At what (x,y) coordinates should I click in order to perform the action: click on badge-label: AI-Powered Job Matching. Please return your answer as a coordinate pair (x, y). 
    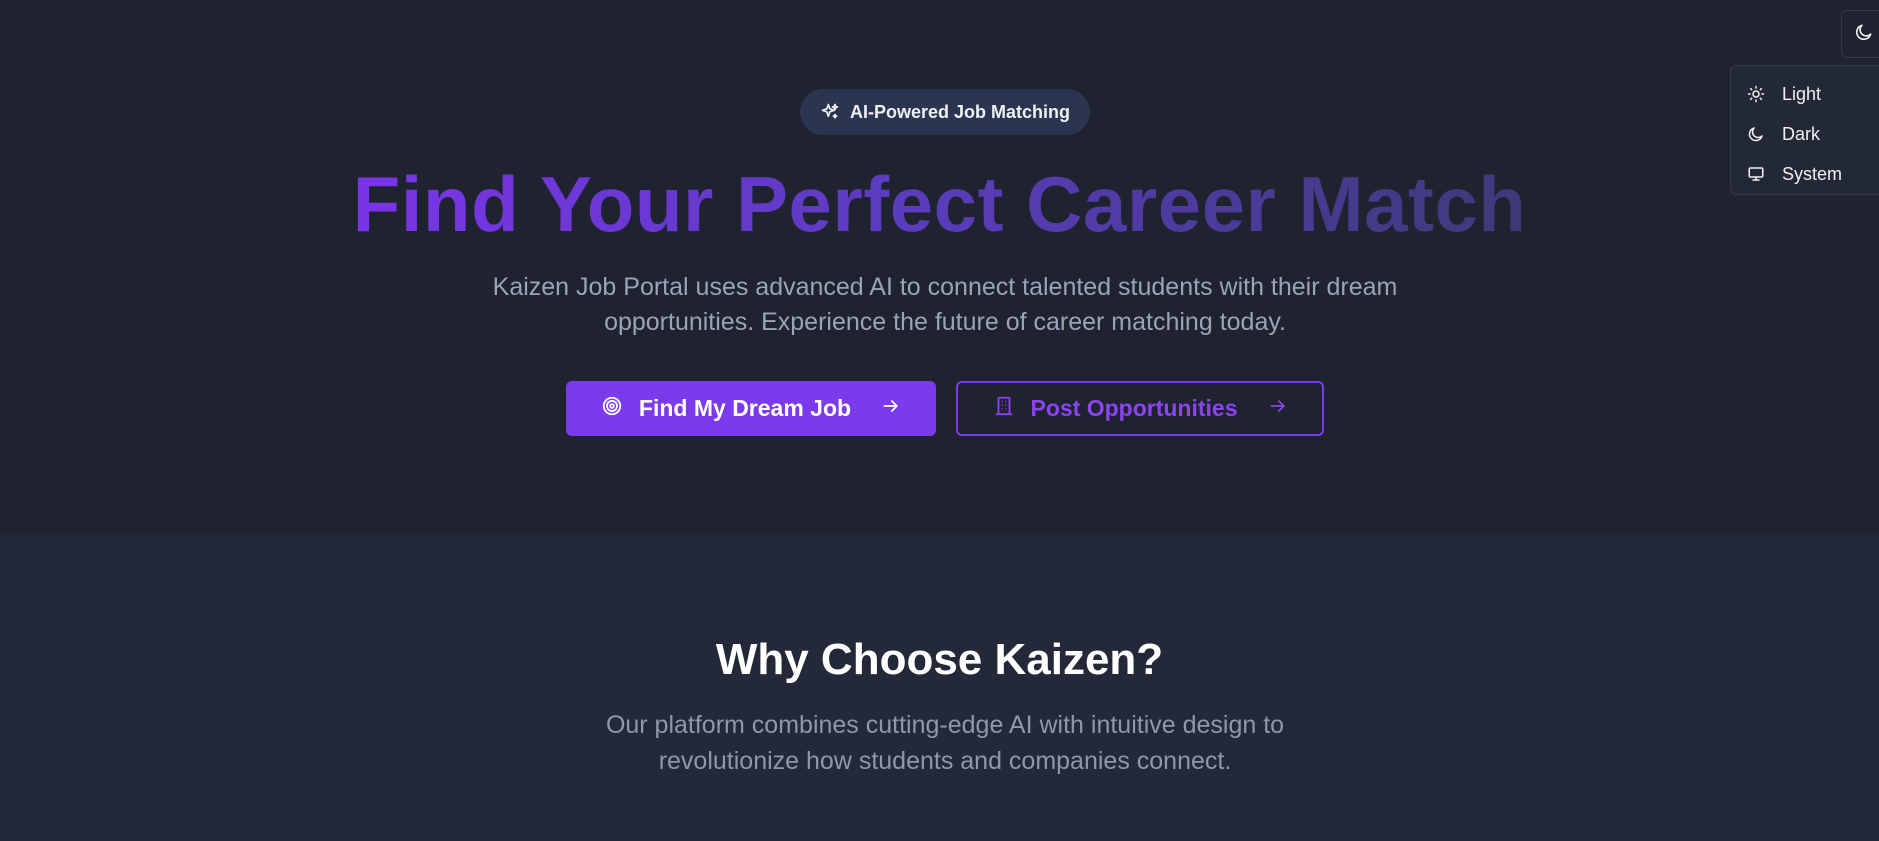
    Looking at the image, I should click on (960, 111).